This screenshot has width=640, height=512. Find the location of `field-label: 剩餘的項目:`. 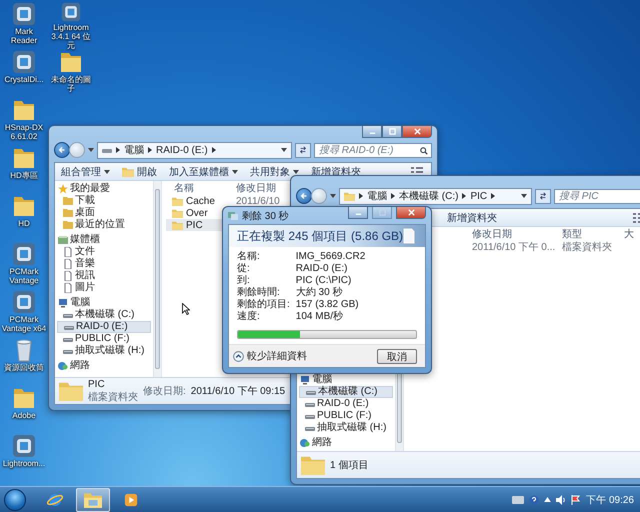

field-label: 剩餘的項目: is located at coordinates (263, 304).